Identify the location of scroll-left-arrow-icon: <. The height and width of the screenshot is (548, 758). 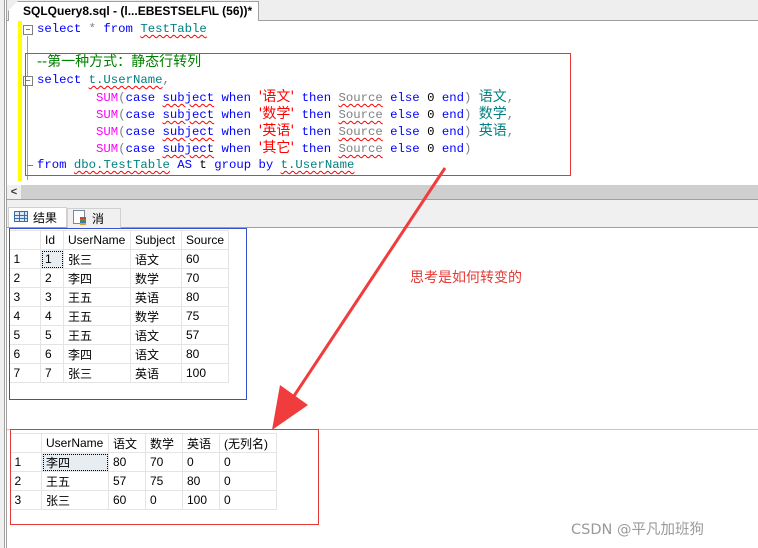
(14, 192).